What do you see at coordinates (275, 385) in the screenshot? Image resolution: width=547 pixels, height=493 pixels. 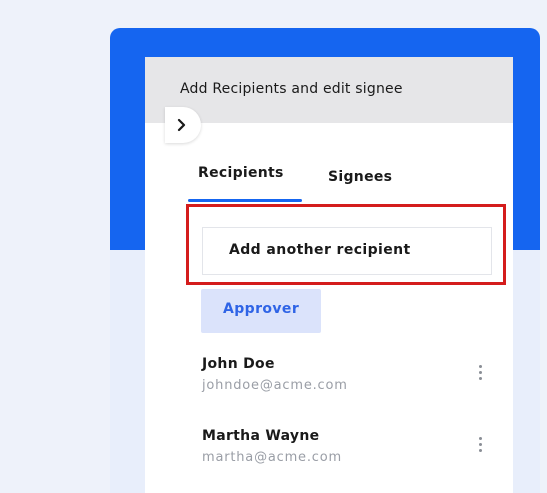 I see `recipient-email: johndoe@acme.com` at bounding box center [275, 385].